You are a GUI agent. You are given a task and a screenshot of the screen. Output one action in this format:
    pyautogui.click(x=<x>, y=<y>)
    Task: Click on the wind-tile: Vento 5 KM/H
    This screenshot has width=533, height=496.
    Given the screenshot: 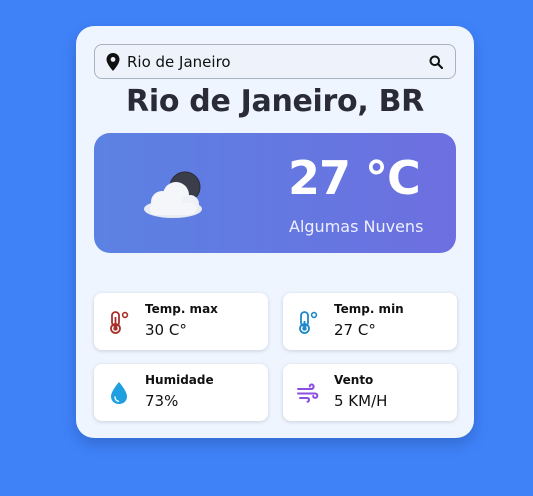 What is the action you would take?
    pyautogui.click(x=370, y=392)
    